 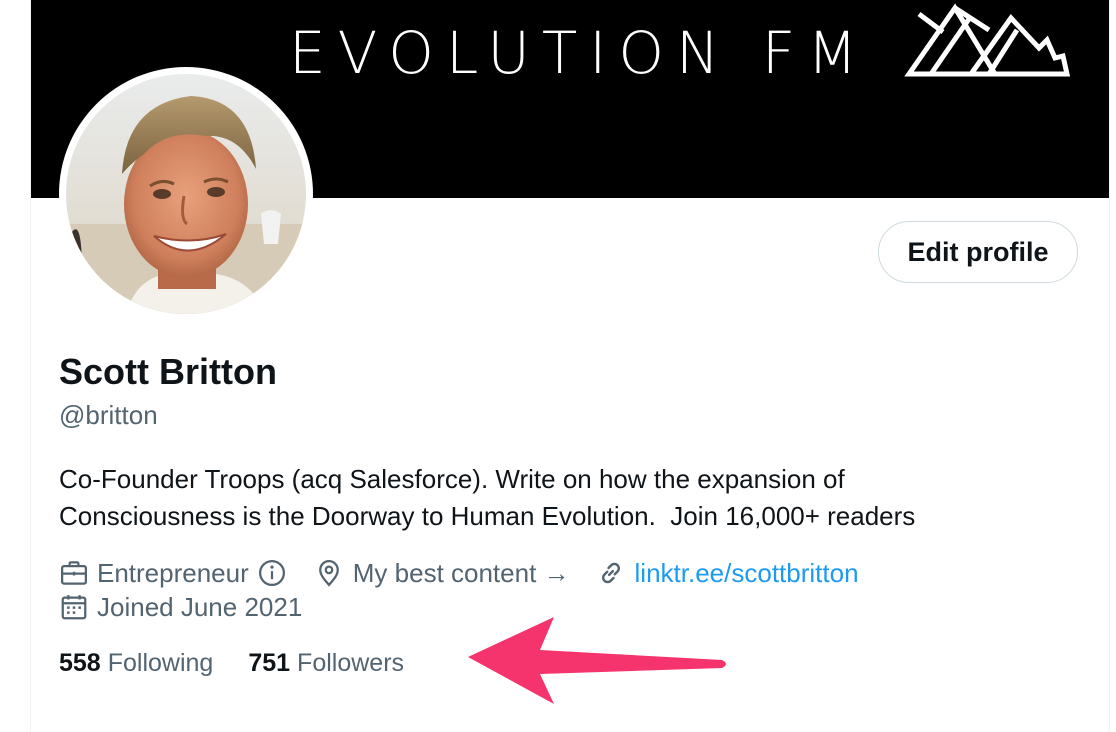 I want to click on follow-stats: 558 Following 751 Followers, so click(x=231, y=663).